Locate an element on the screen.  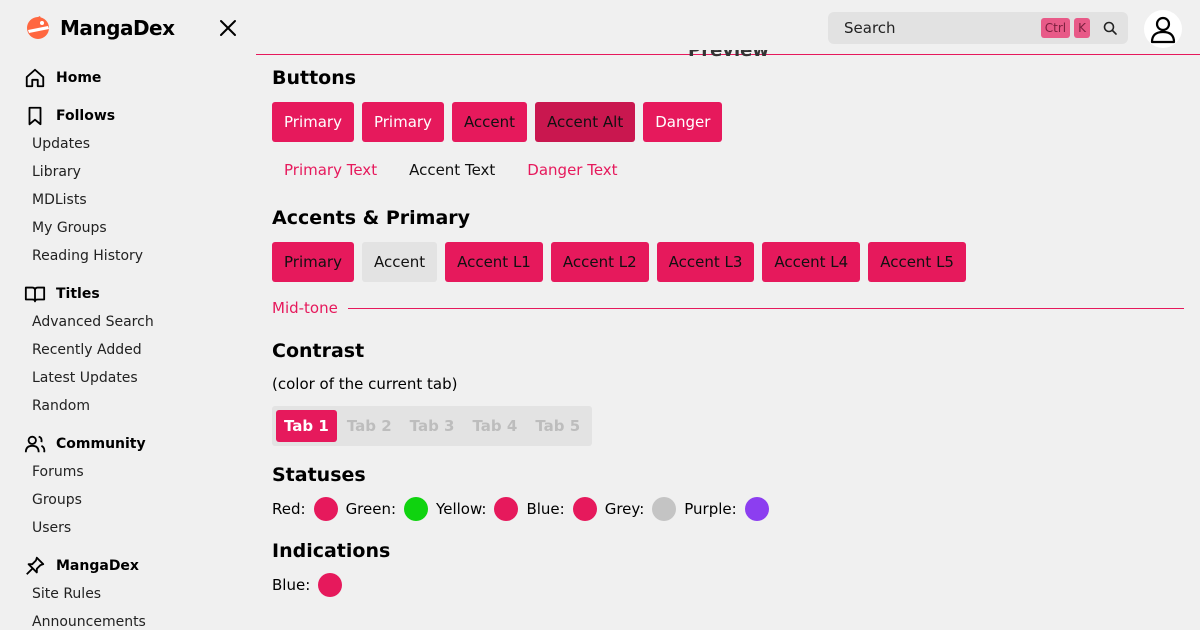
status-label: Grey: is located at coordinates (624, 509).